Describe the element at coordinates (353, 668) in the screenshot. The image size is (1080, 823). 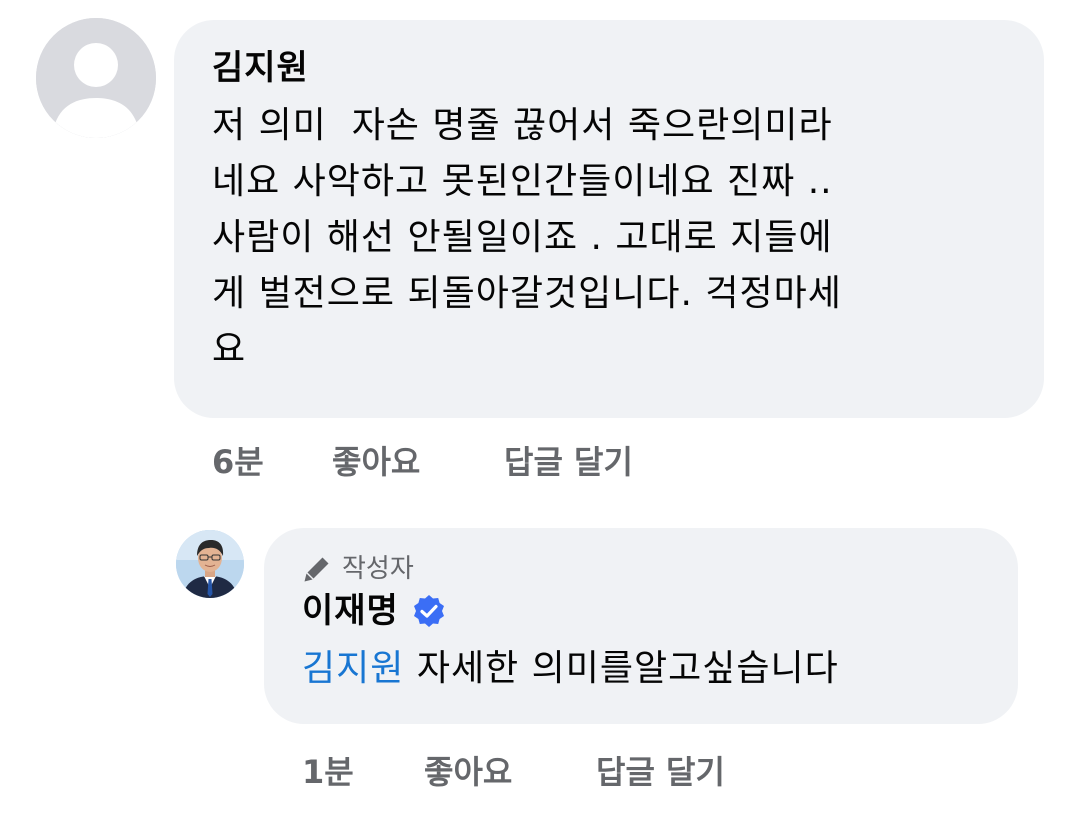
I see `mention-link: 김지원` at that location.